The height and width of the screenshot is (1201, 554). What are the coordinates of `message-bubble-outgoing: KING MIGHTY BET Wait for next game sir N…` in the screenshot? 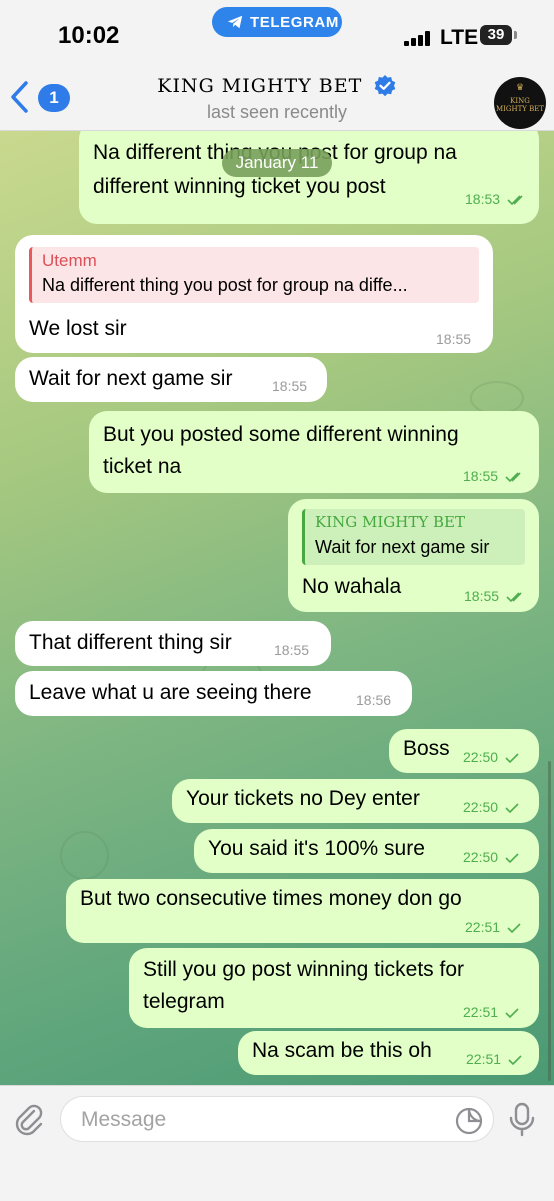 It's located at (413, 555).